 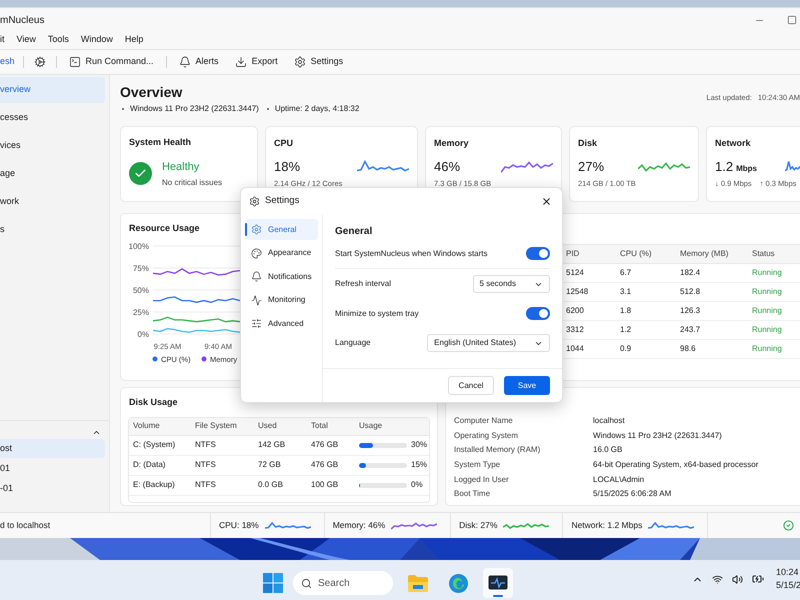 I want to click on settings-nav-item: Monitoring, so click(x=281, y=300).